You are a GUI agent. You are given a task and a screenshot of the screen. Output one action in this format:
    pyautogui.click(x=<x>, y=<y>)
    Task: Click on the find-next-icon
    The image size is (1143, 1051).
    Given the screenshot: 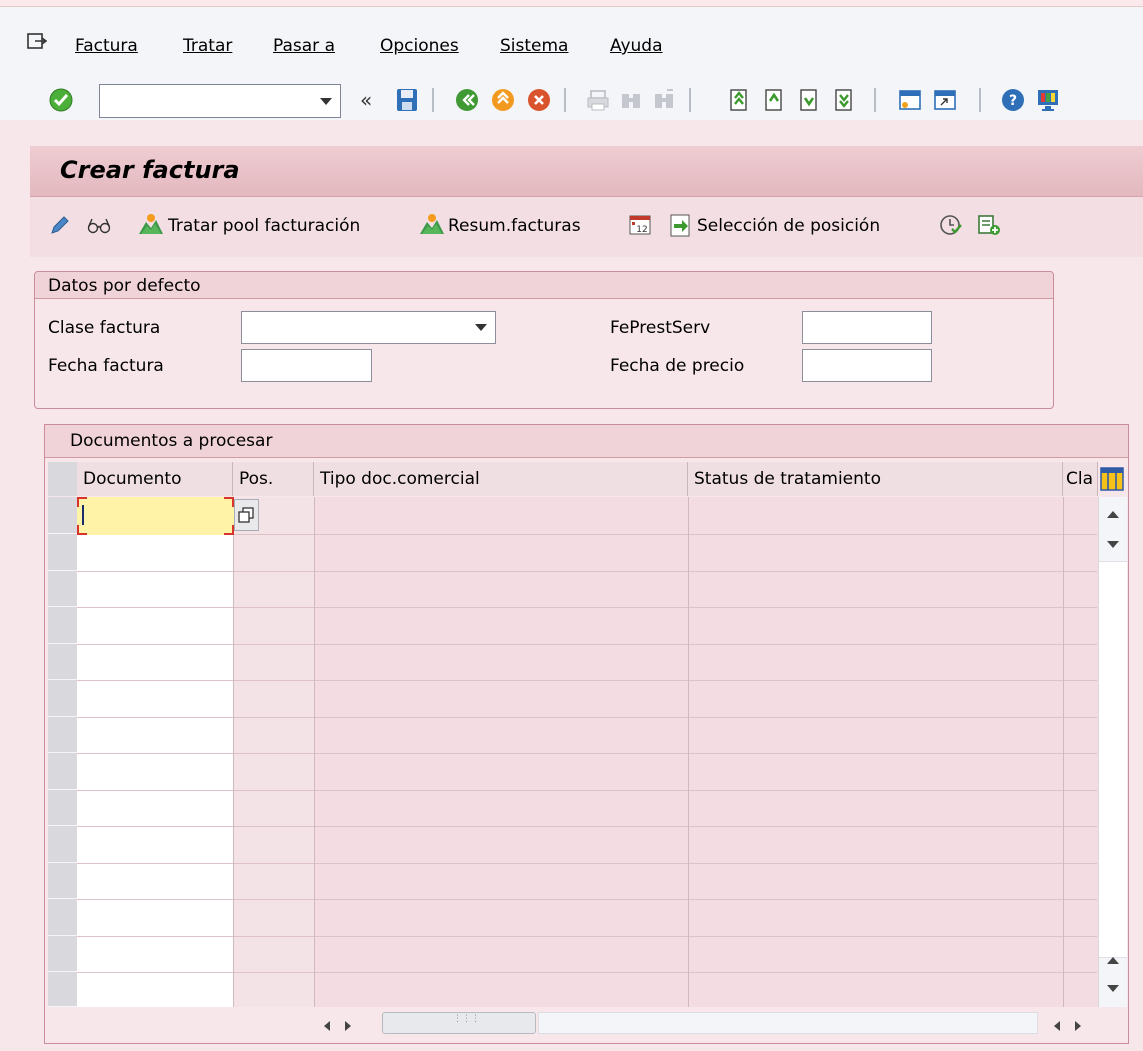 What is the action you would take?
    pyautogui.click(x=664, y=100)
    